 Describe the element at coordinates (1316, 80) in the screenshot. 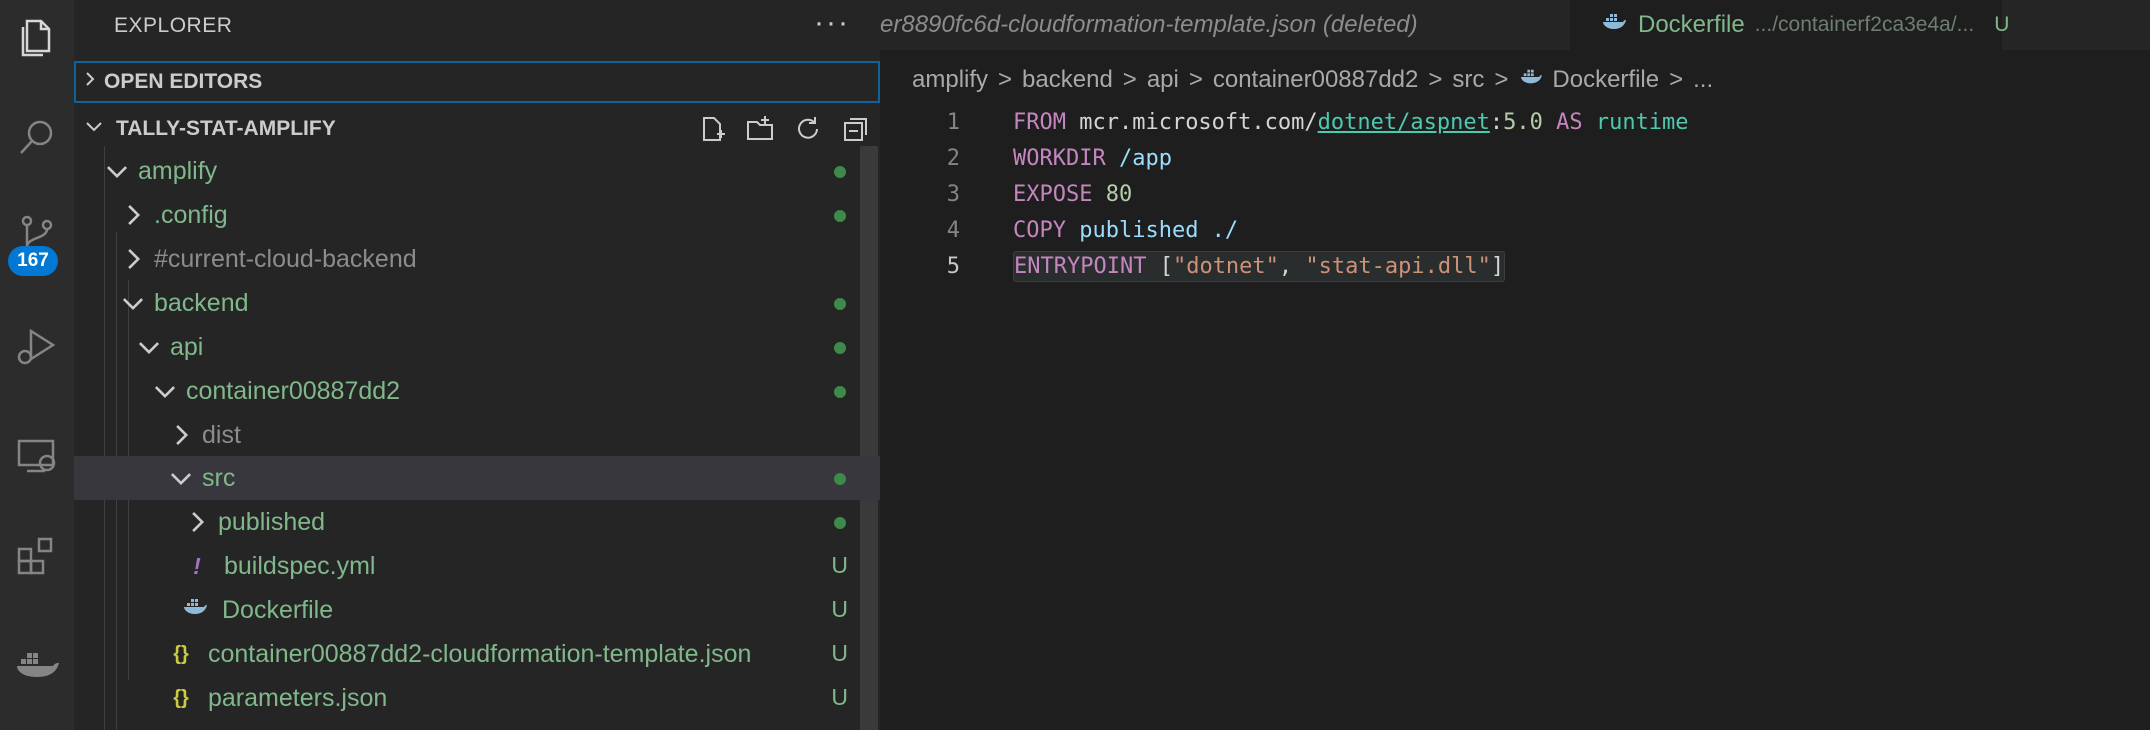

I see `breadcrumb-item: container00887dd2` at that location.